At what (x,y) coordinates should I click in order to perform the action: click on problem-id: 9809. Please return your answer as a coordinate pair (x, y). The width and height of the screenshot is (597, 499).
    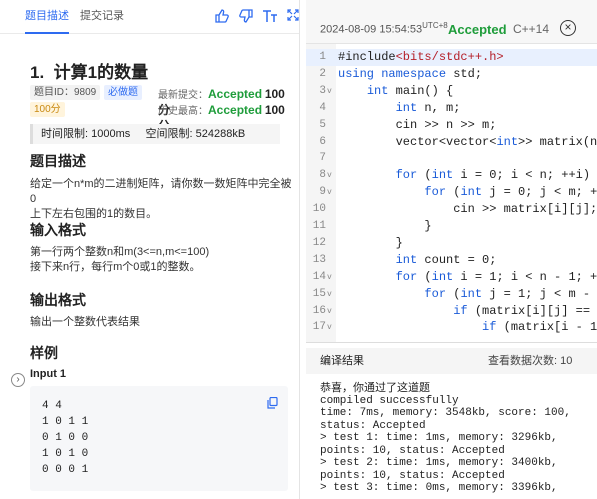
    Looking at the image, I should click on (85, 92).